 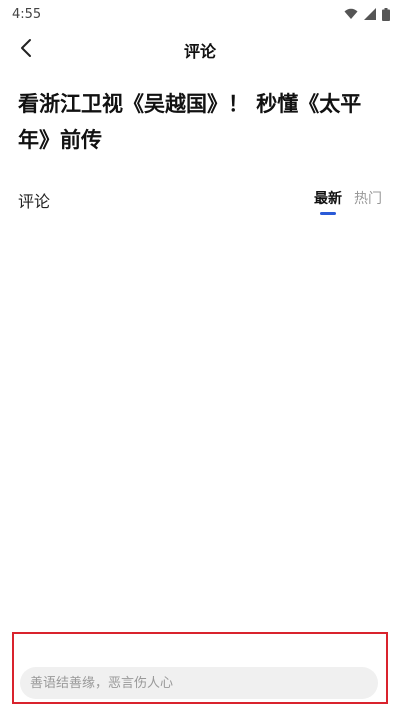 What do you see at coordinates (27, 14) in the screenshot?
I see `status-time: 4:55` at bounding box center [27, 14].